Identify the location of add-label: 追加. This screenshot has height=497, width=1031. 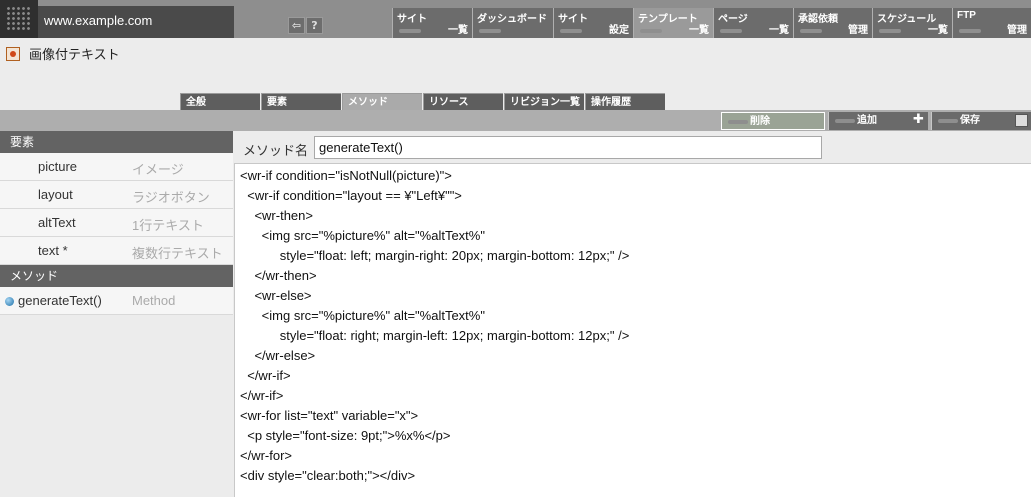
(867, 120).